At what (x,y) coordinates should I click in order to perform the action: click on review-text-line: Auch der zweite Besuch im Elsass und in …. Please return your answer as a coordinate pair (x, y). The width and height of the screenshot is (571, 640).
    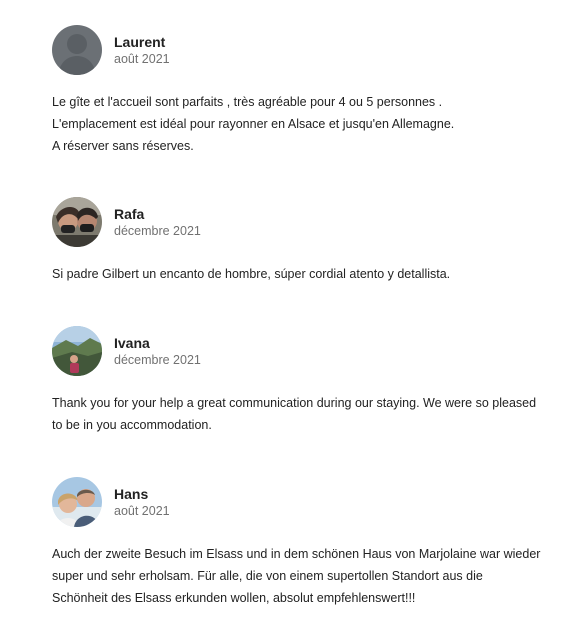
    Looking at the image, I should click on (296, 554).